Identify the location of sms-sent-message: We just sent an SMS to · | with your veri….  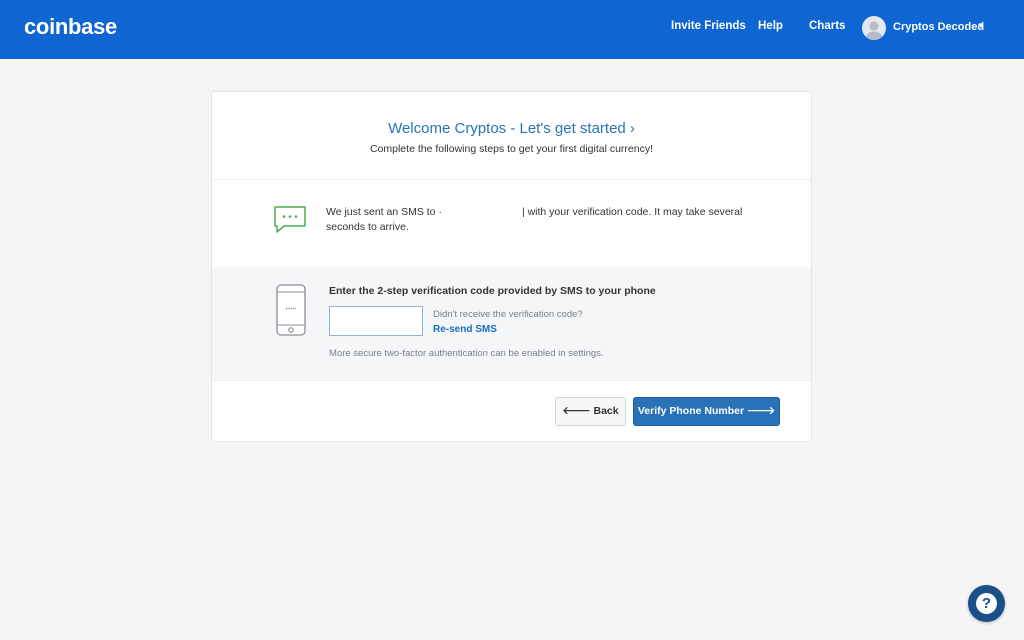
(551, 220).